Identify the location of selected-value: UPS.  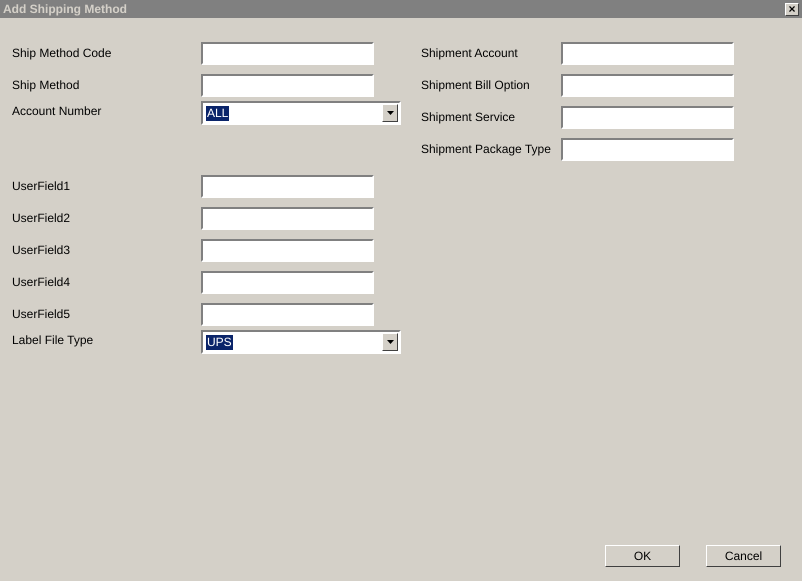
(219, 342).